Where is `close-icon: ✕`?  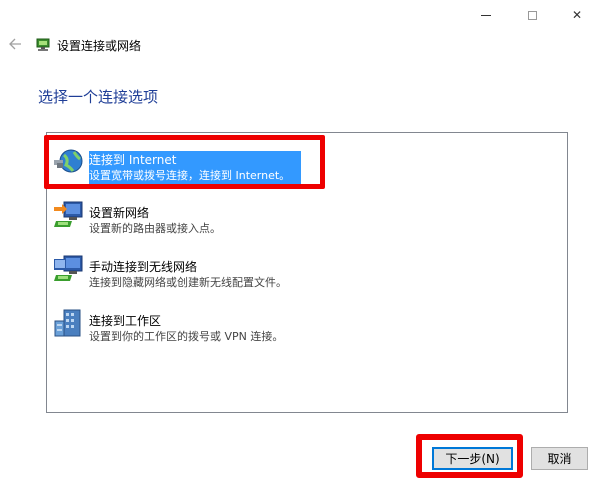 close-icon: ✕ is located at coordinates (577, 15).